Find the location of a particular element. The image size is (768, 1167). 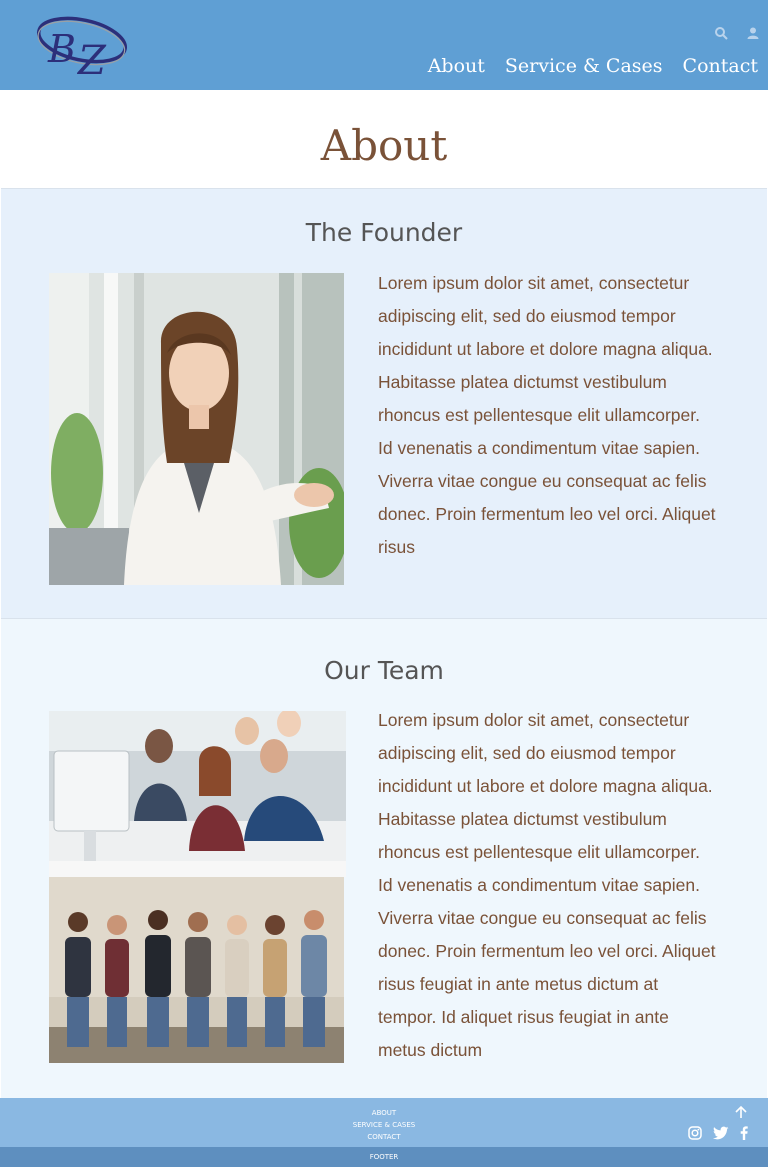

footer-bar: FOOTER is located at coordinates (384, 1157).